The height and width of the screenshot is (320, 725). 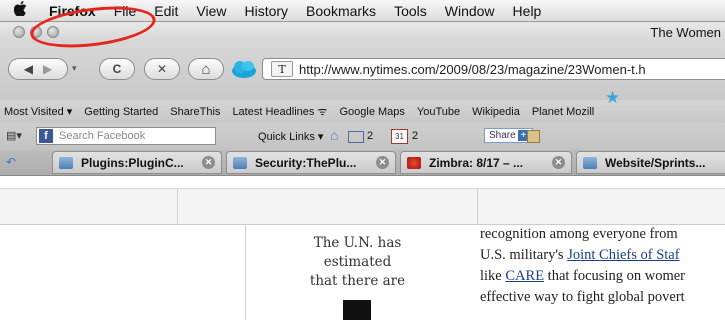 What do you see at coordinates (14, 135) in the screenshot?
I see `page-menu-icon: ▤▾` at bounding box center [14, 135].